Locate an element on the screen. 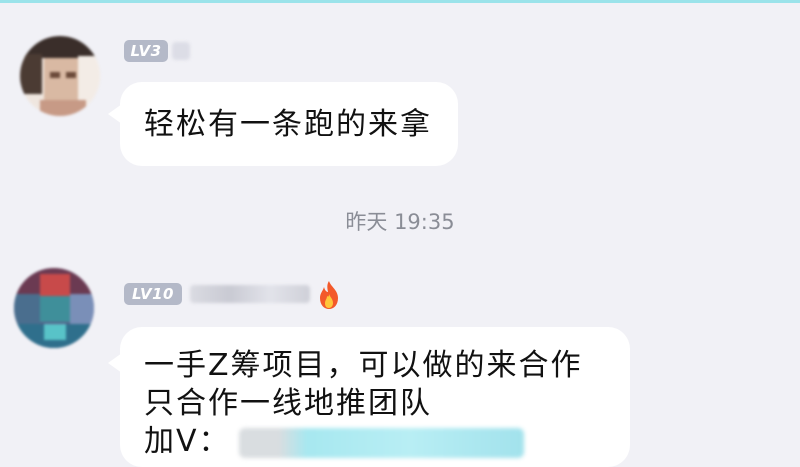 The height and width of the screenshot is (467, 800). user-level-badge: LV3 is located at coordinates (146, 51).